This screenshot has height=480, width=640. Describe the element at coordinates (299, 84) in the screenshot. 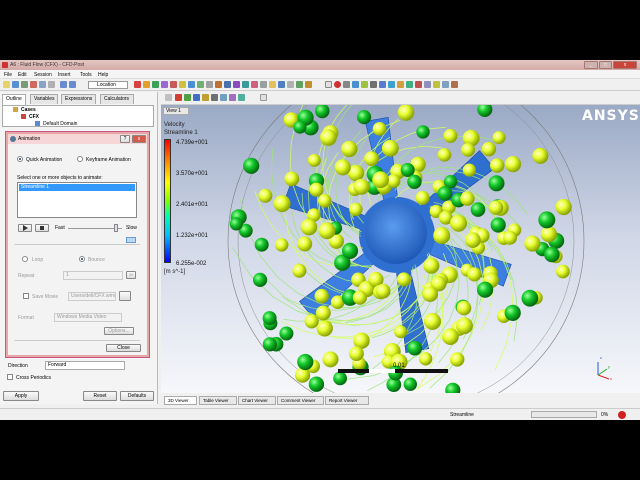

I see `turbo-icon` at that location.